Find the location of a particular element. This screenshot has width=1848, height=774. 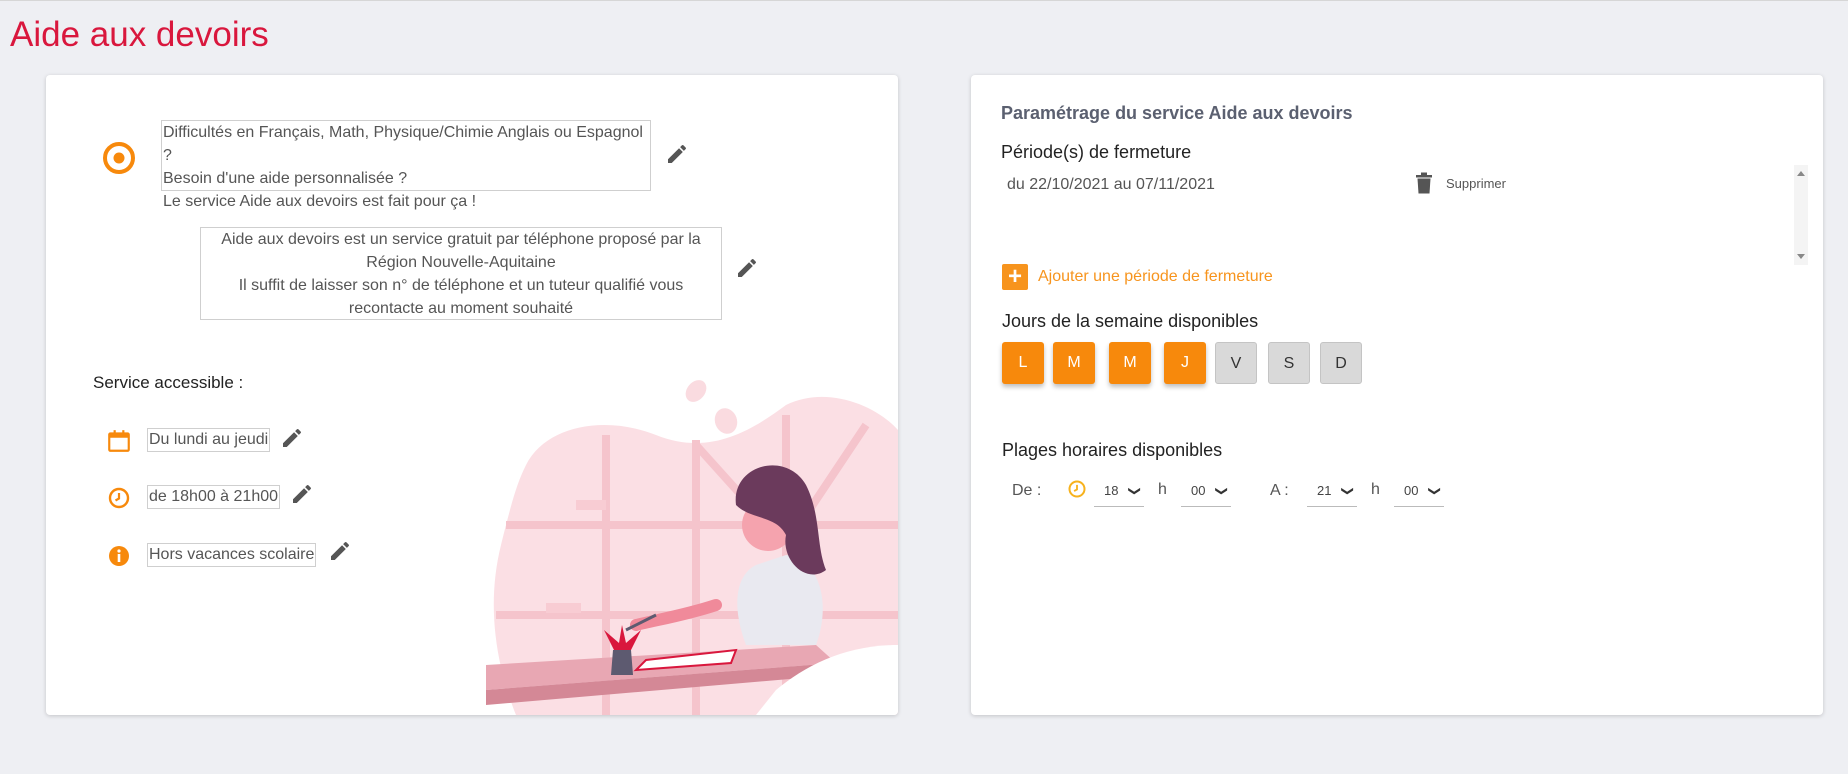

add-period-label: Ajouter une période de fermeture is located at coordinates (1155, 276).